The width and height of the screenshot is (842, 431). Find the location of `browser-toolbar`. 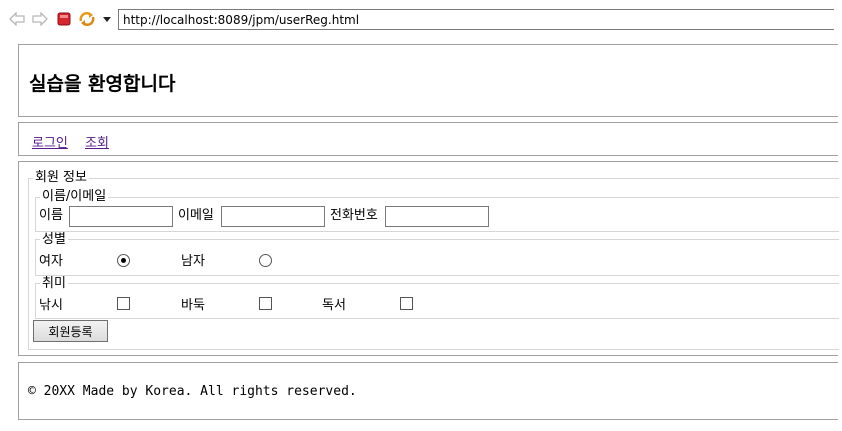

browser-toolbar is located at coordinates (421, 19).